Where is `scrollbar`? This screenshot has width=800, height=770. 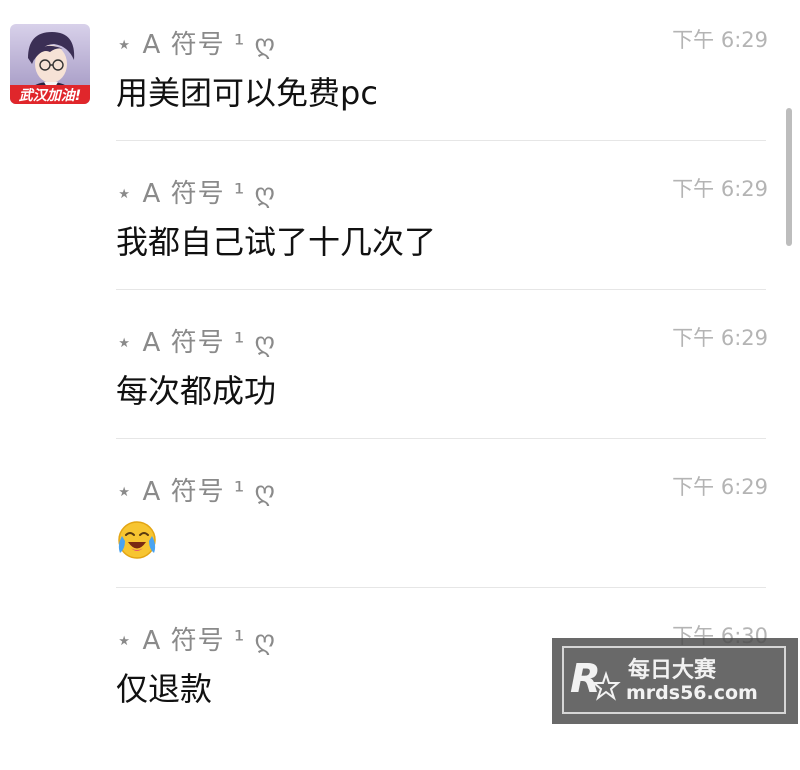
scrollbar is located at coordinates (789, 177).